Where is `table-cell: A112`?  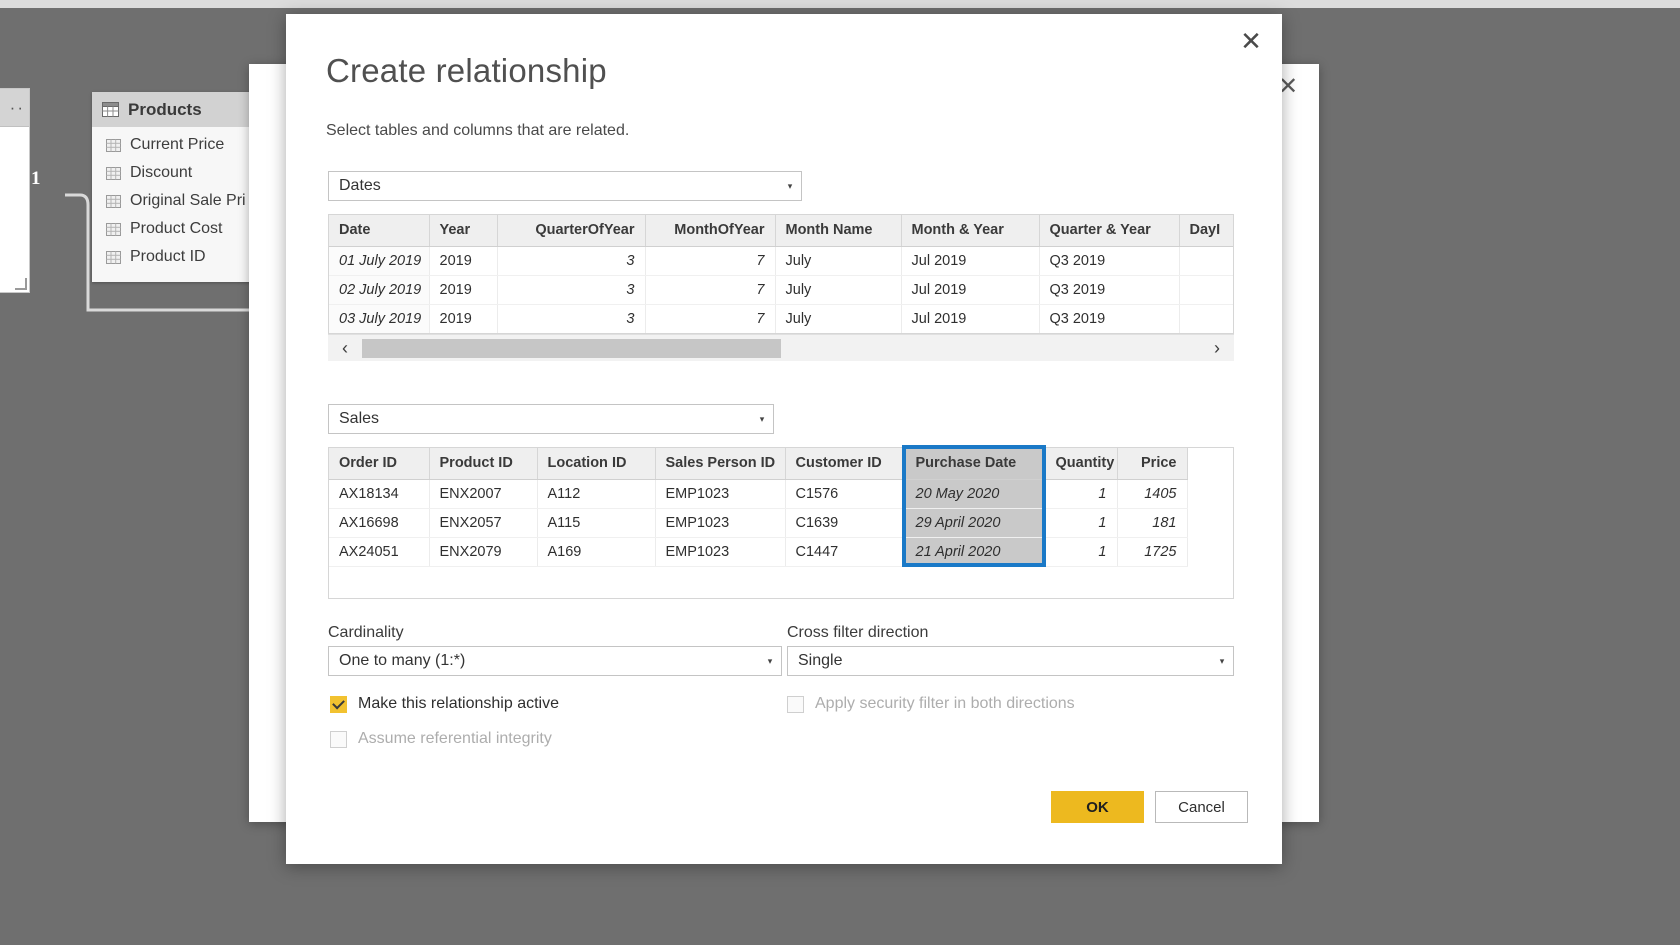
table-cell: A112 is located at coordinates (596, 494).